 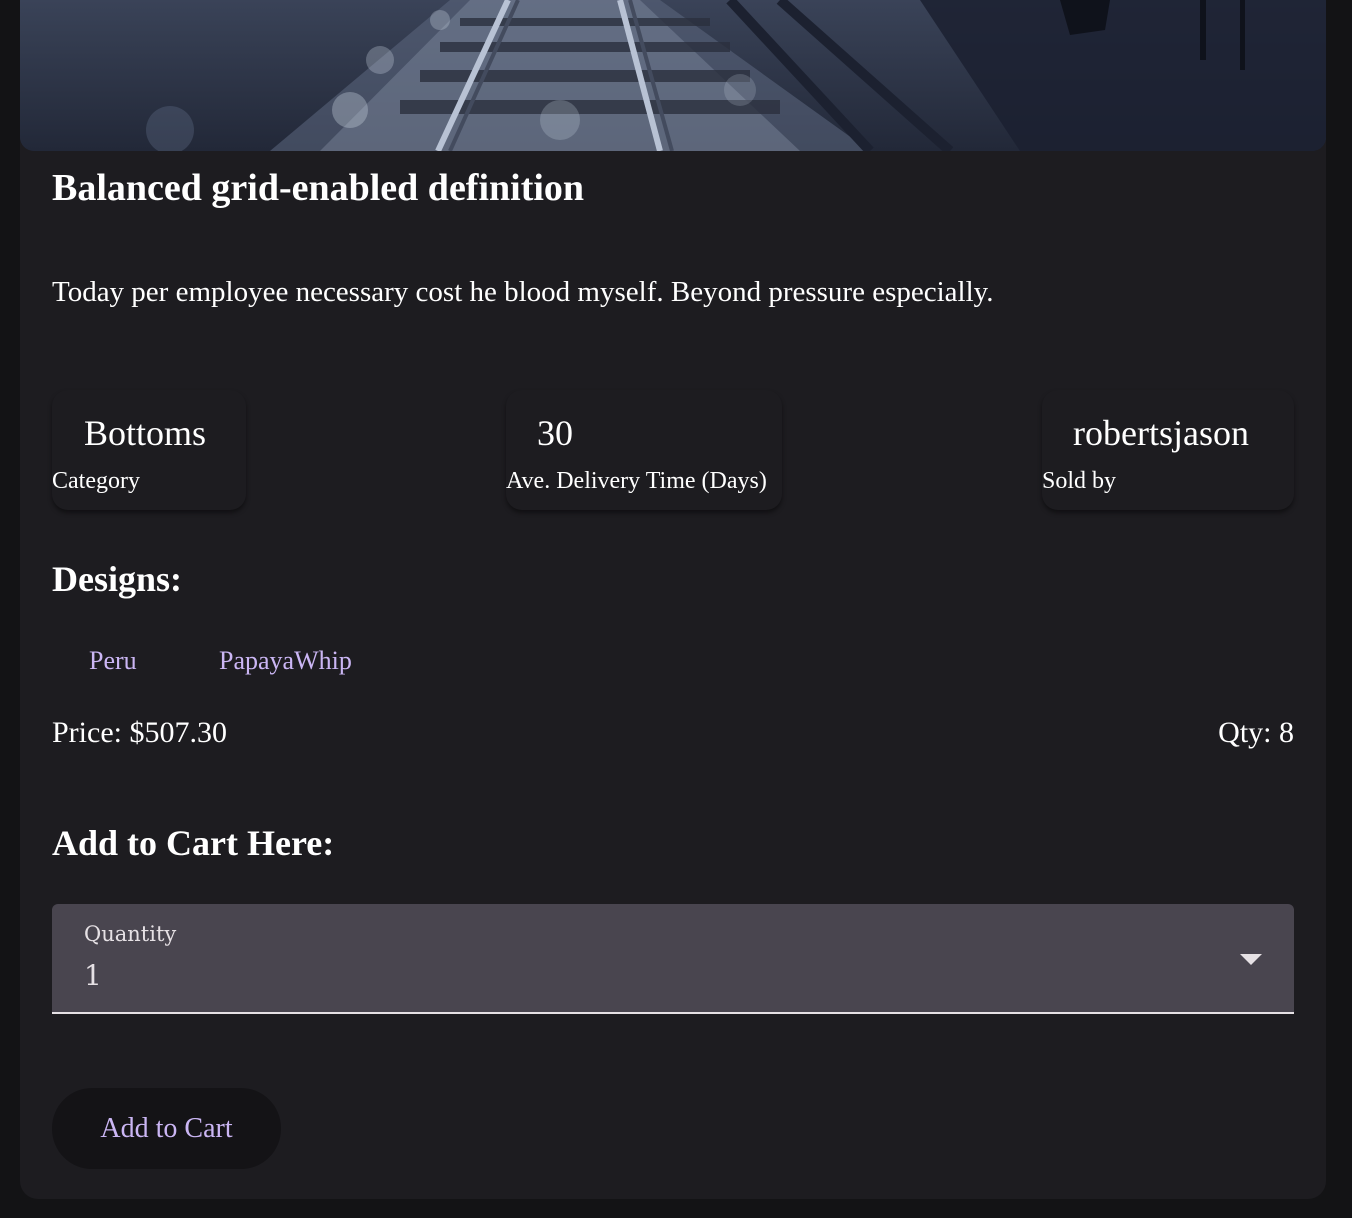 I want to click on quantity-select-label: Quantity, so click(x=130, y=934).